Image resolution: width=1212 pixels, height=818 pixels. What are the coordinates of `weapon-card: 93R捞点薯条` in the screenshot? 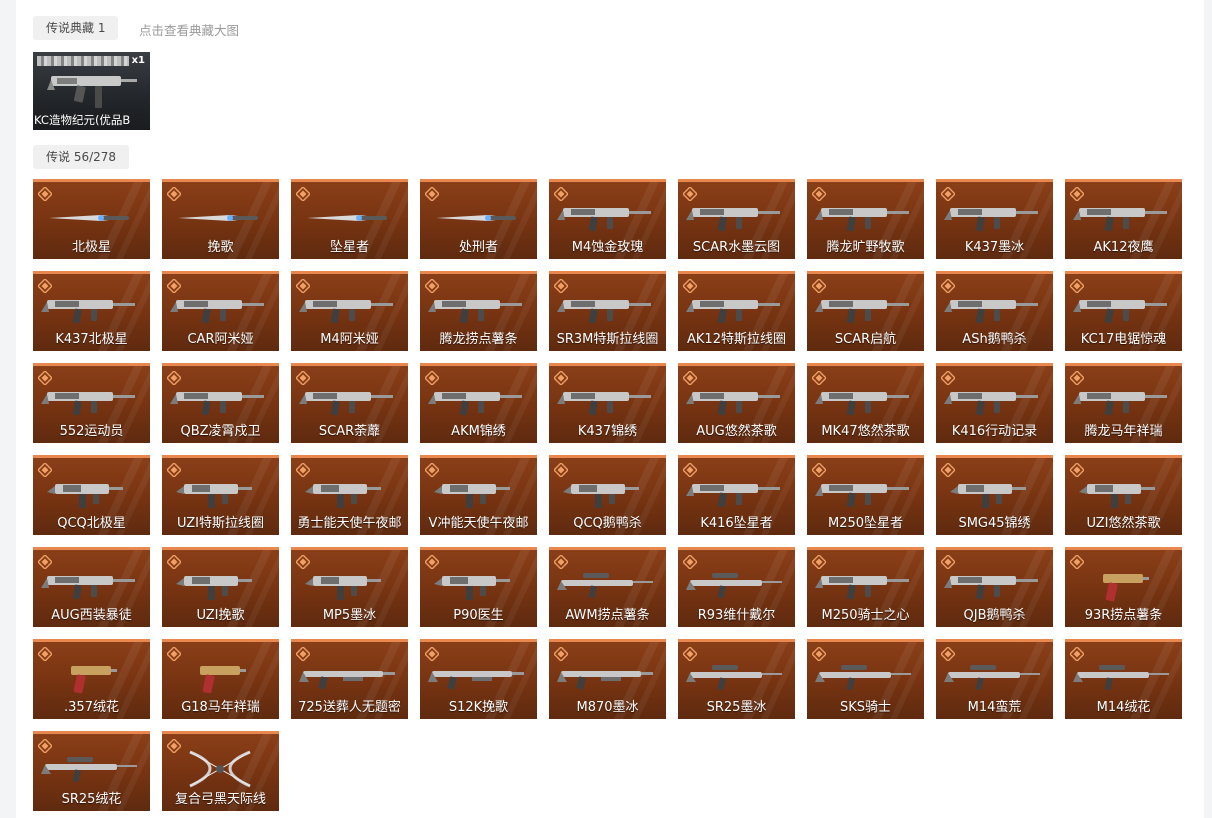 It's located at (1123, 587).